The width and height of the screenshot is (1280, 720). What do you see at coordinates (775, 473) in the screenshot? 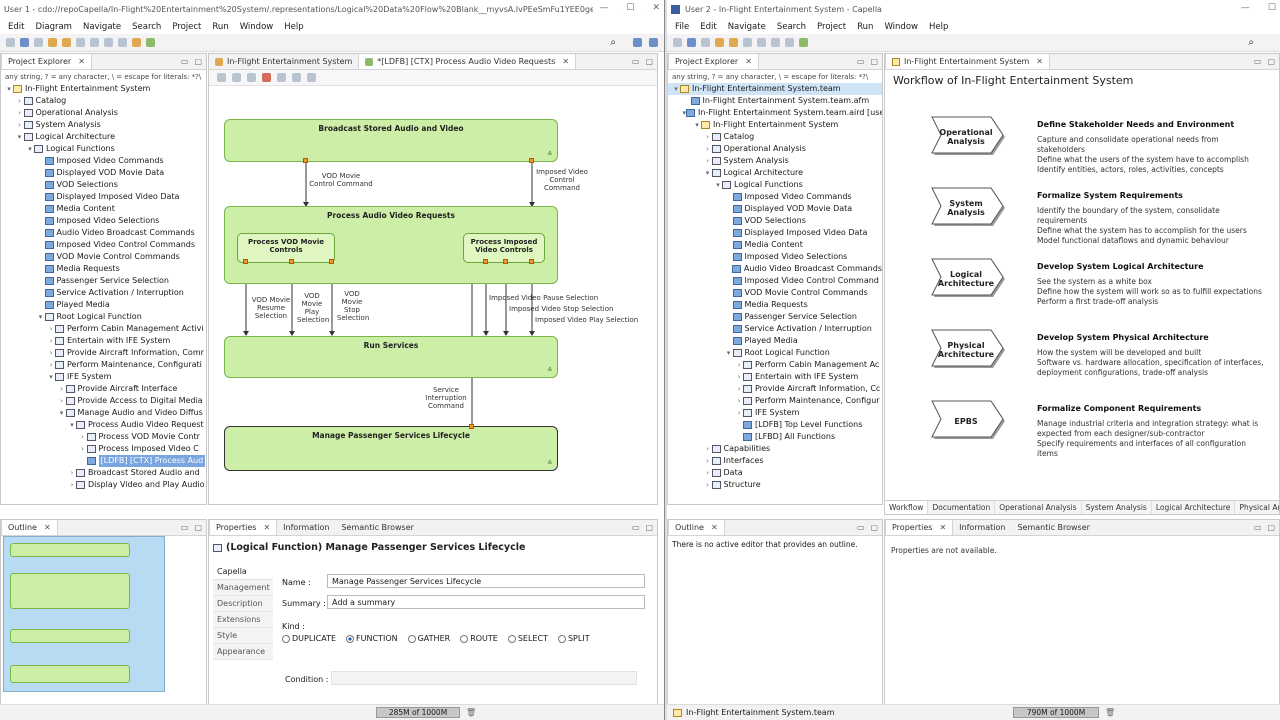
I see `tree-item: › Data` at bounding box center [775, 473].